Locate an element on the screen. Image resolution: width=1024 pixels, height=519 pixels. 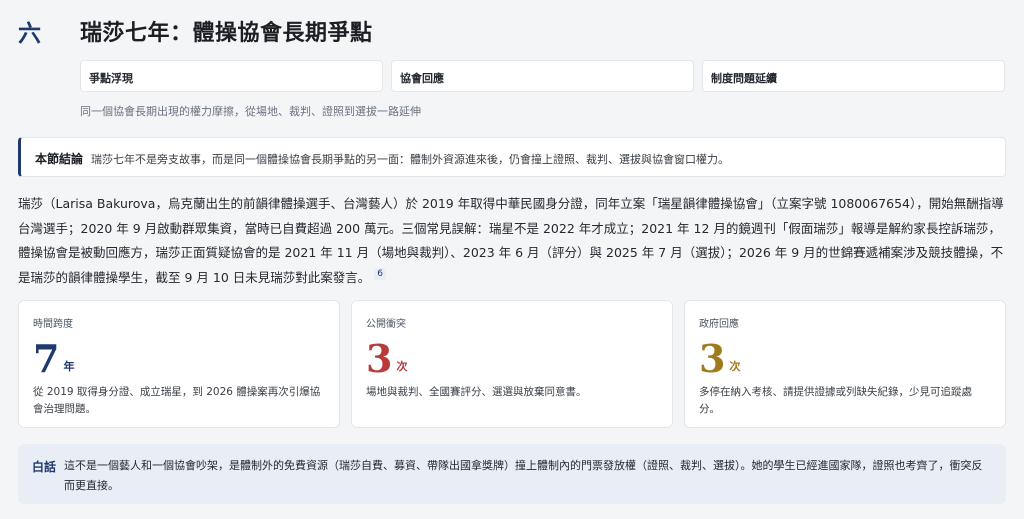
section-title: 瑞莎七年：體操協會長期爭點 is located at coordinates (226, 33).